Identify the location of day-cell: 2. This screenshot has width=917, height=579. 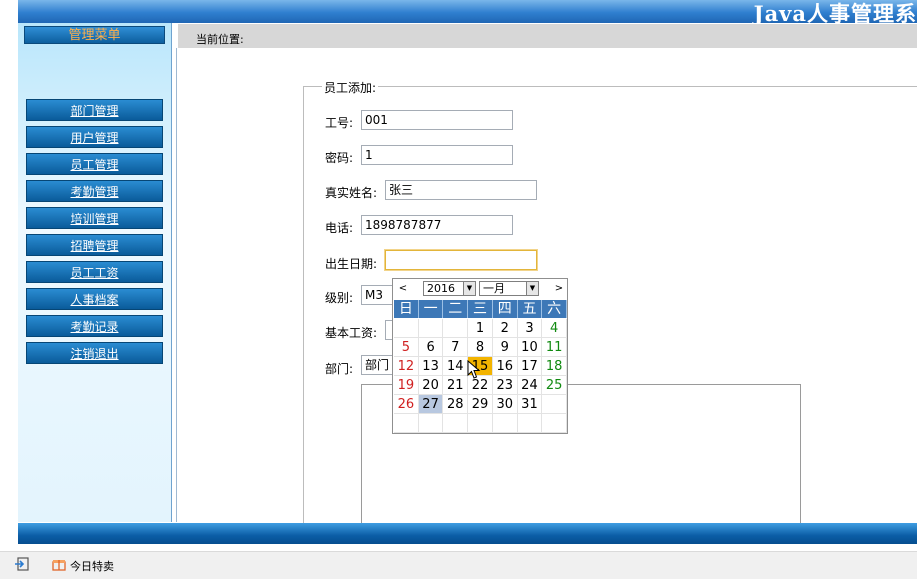
(505, 328).